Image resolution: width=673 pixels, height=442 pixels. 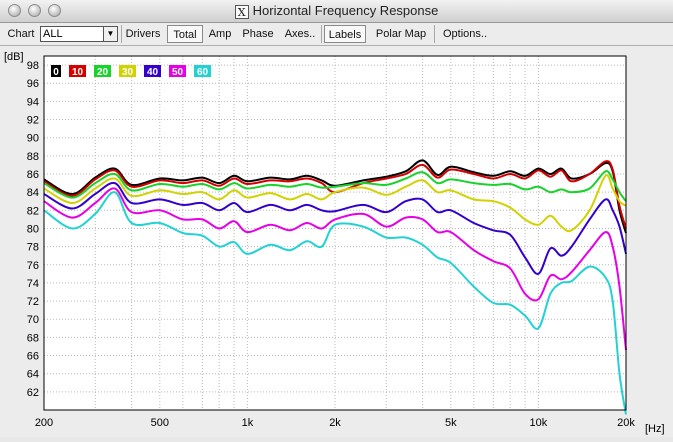 What do you see at coordinates (160, 423) in the screenshot?
I see `x-tick-label: 500` at bounding box center [160, 423].